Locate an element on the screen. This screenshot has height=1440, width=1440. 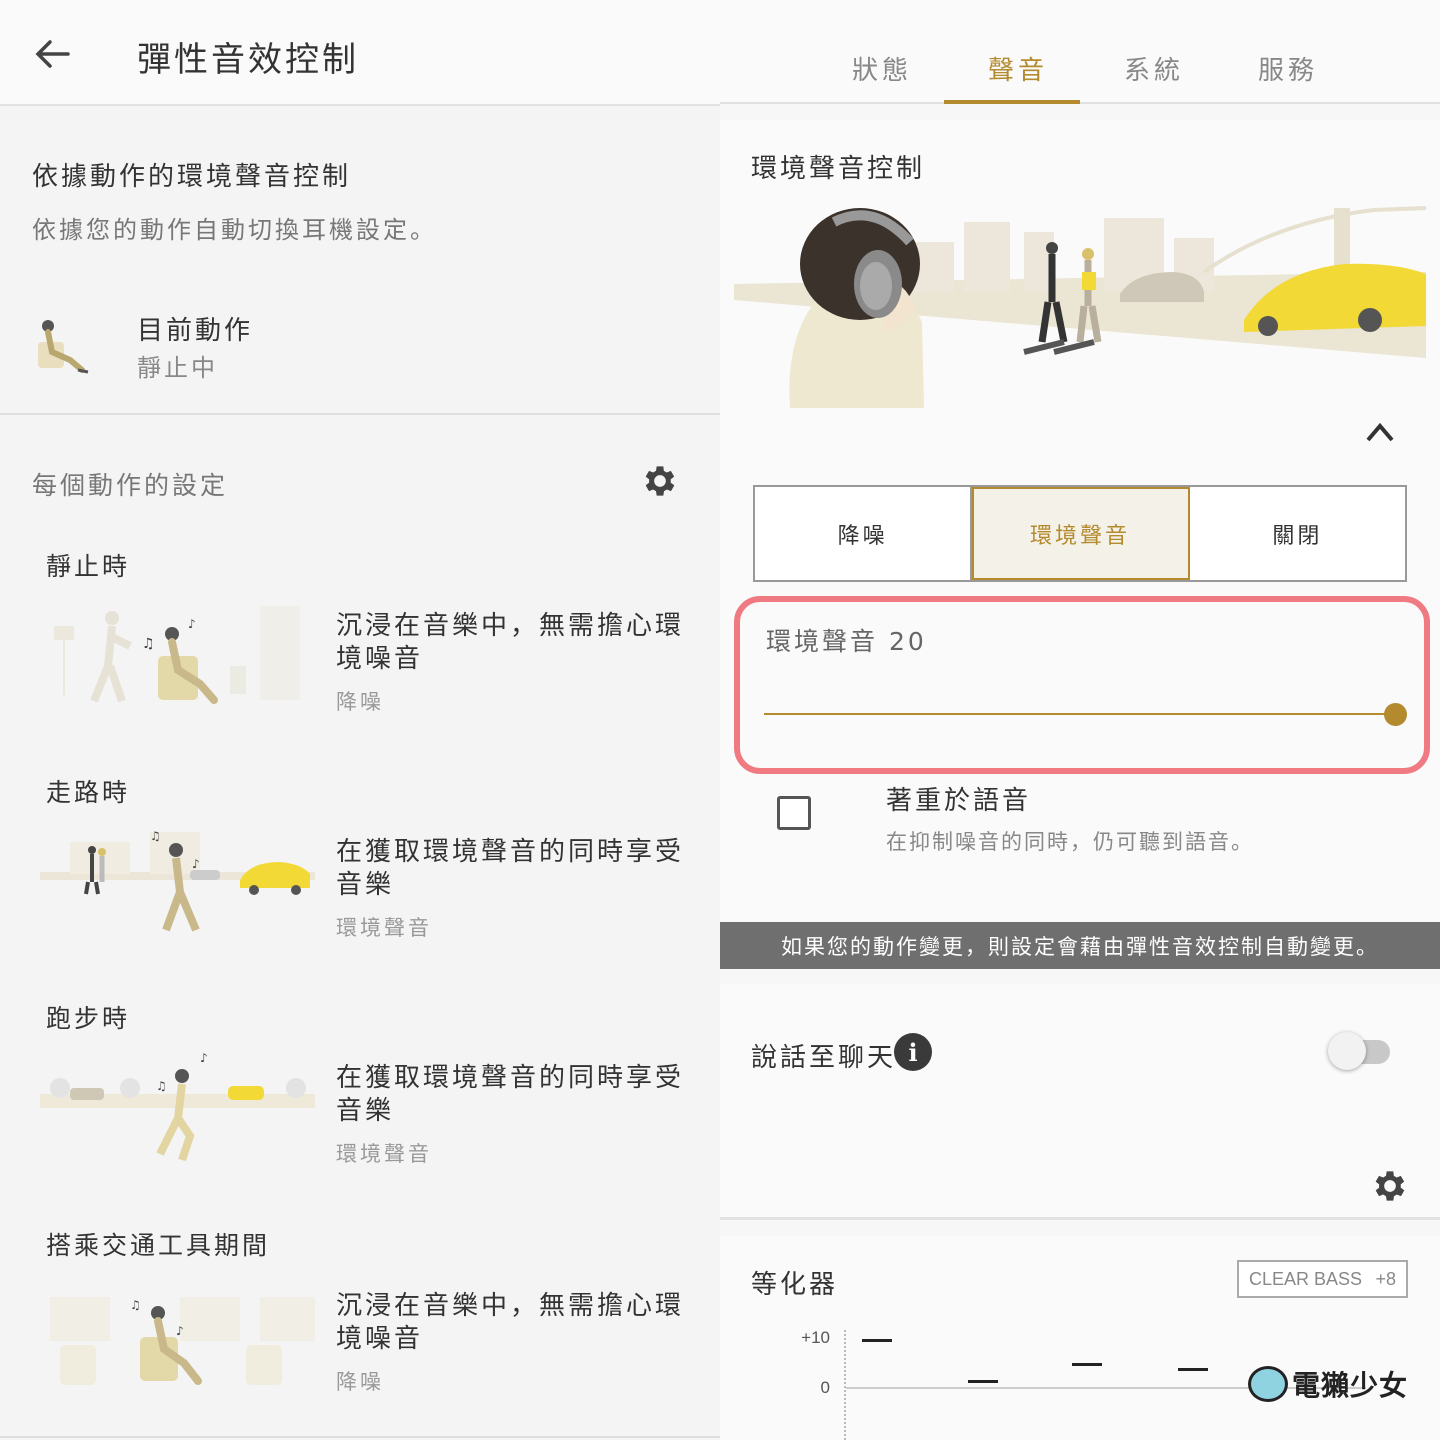
running-illustration: ♫♪ is located at coordinates (177, 1106).